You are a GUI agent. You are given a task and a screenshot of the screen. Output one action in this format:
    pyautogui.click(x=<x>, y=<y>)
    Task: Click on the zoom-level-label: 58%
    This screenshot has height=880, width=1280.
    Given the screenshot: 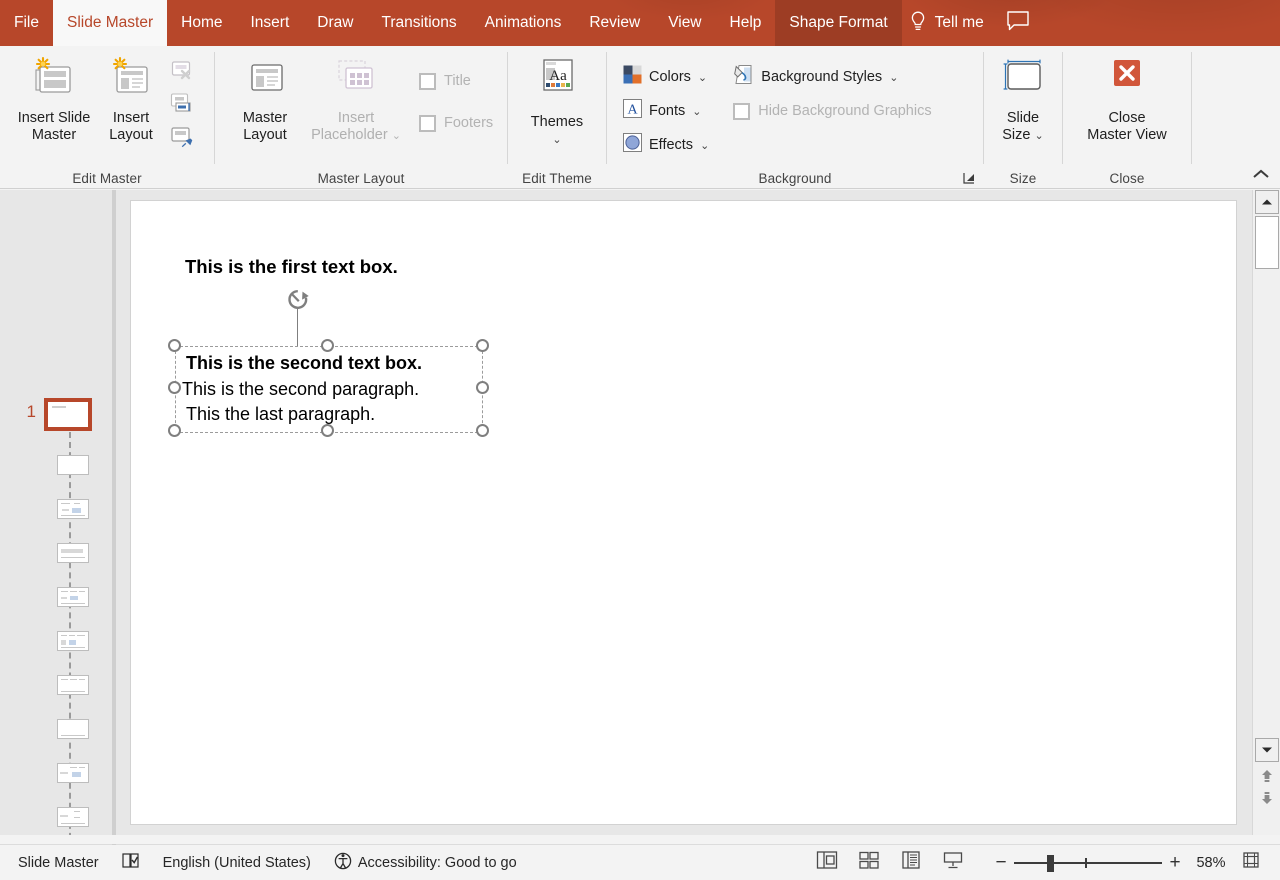 What is the action you would take?
    pyautogui.click(x=1211, y=863)
    